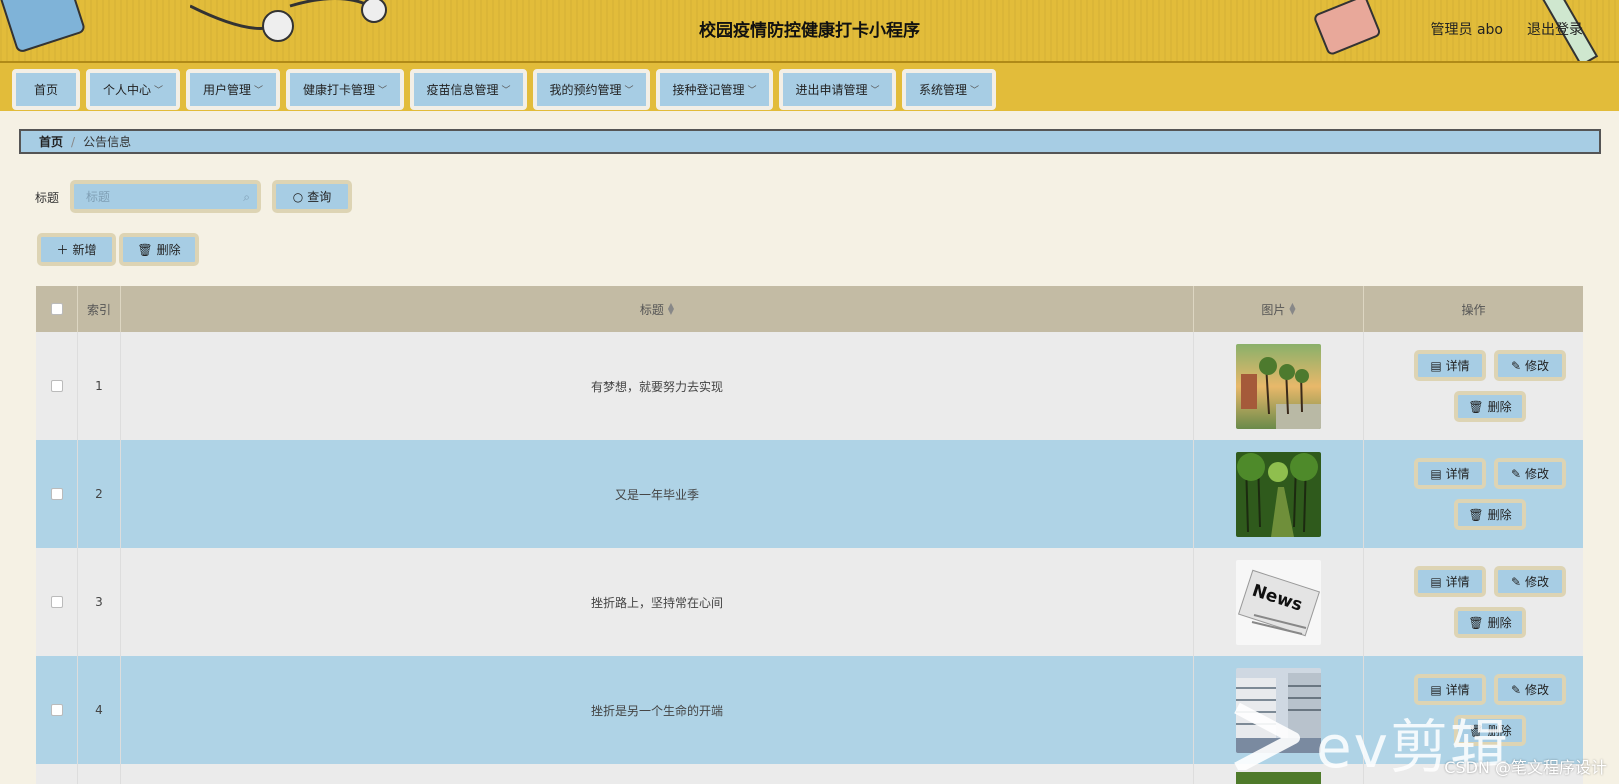  What do you see at coordinates (99, 774) in the screenshot?
I see `row-index` at bounding box center [99, 774].